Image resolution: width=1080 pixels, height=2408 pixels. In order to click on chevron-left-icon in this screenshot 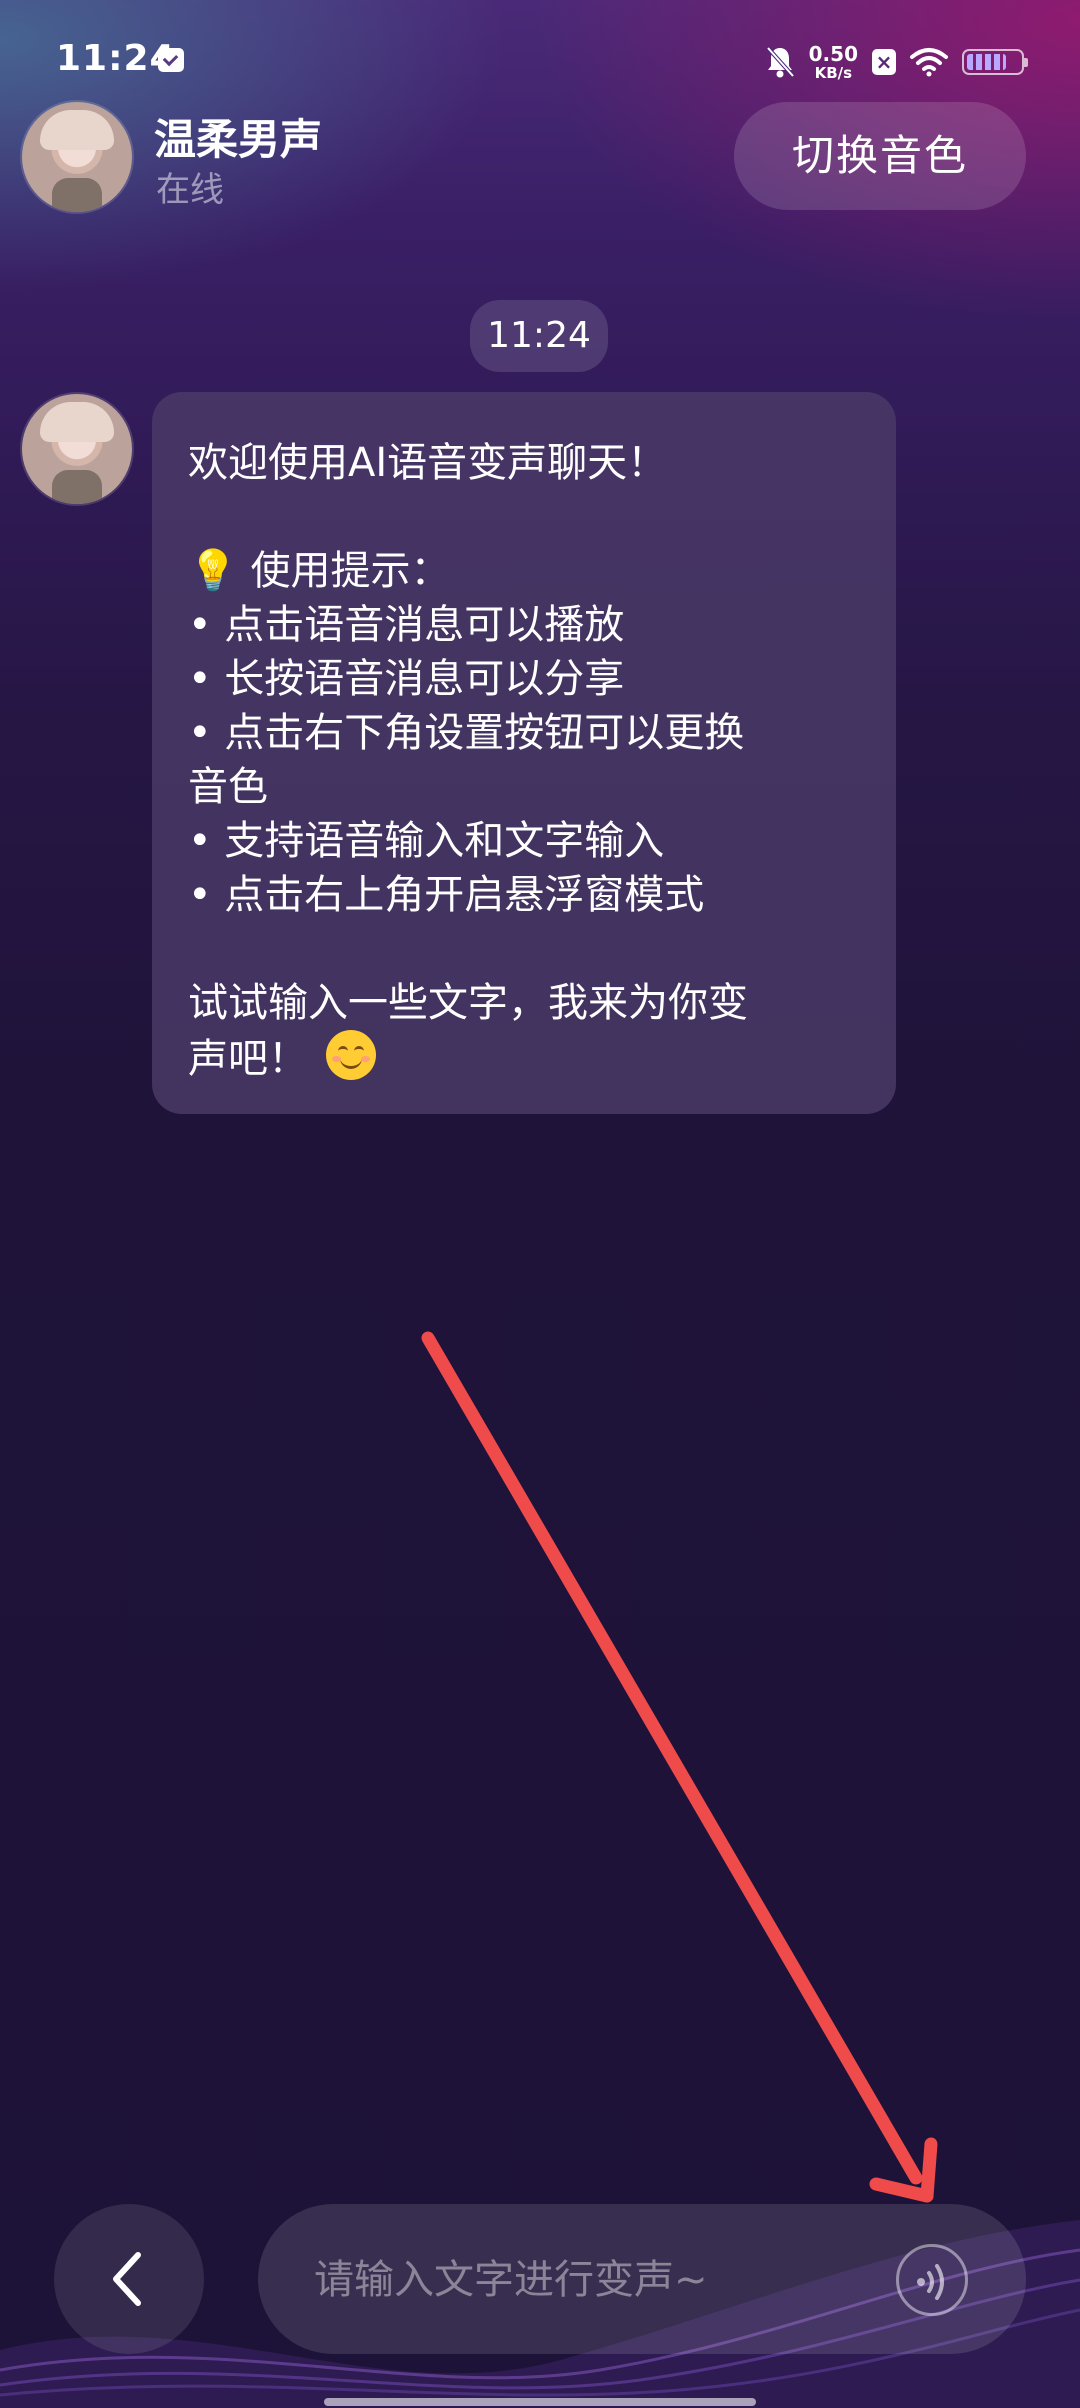, I will do `click(127, 2279)`.